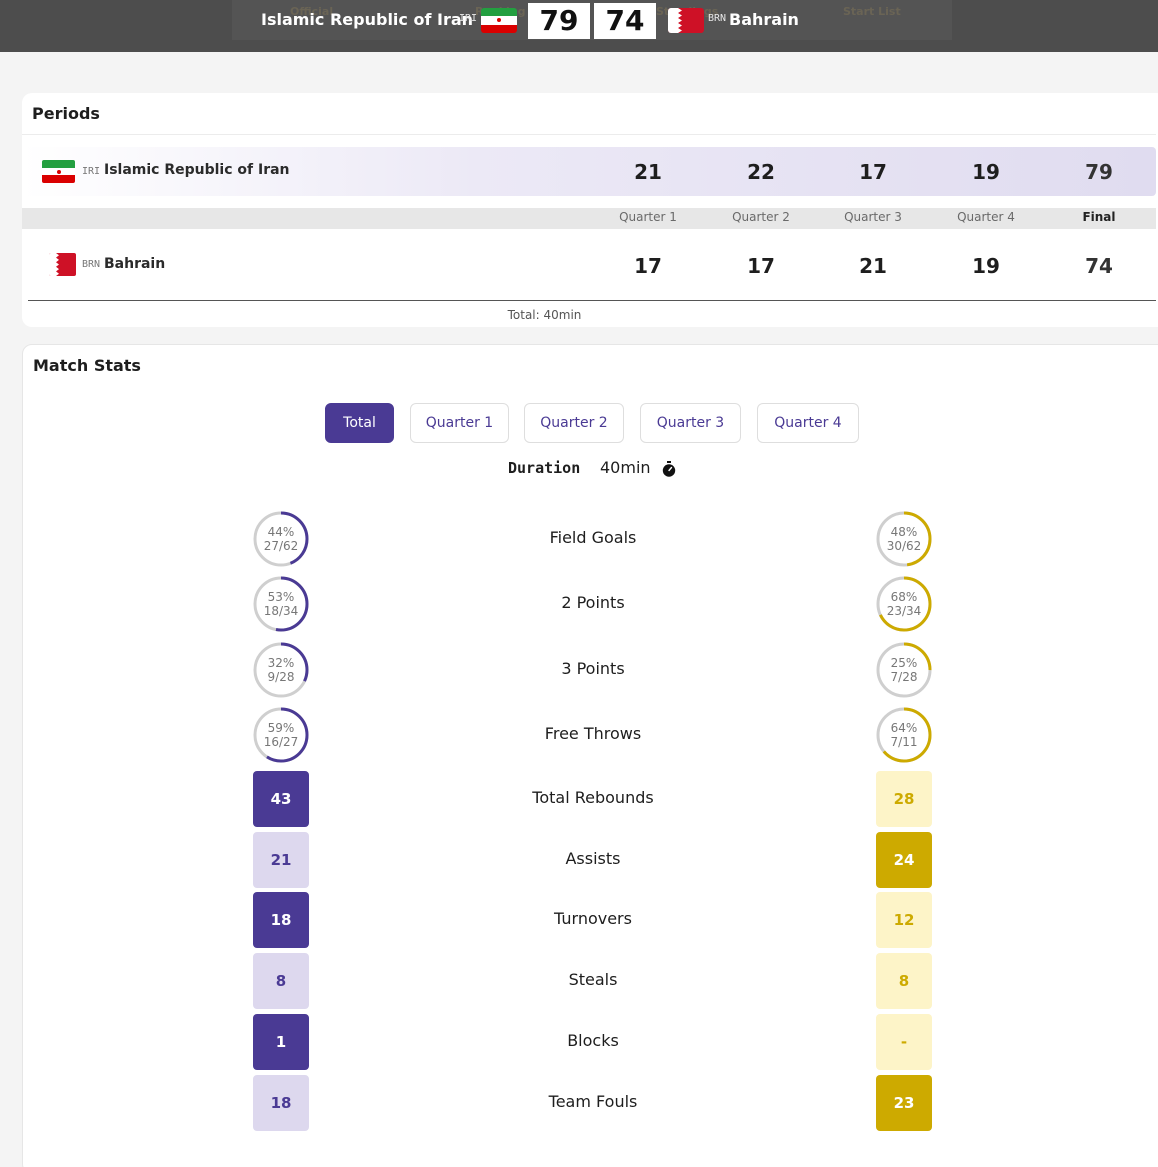 Image resolution: width=1158 pixels, height=1167 pixels. I want to click on duration-value: 40min, so click(625, 467).